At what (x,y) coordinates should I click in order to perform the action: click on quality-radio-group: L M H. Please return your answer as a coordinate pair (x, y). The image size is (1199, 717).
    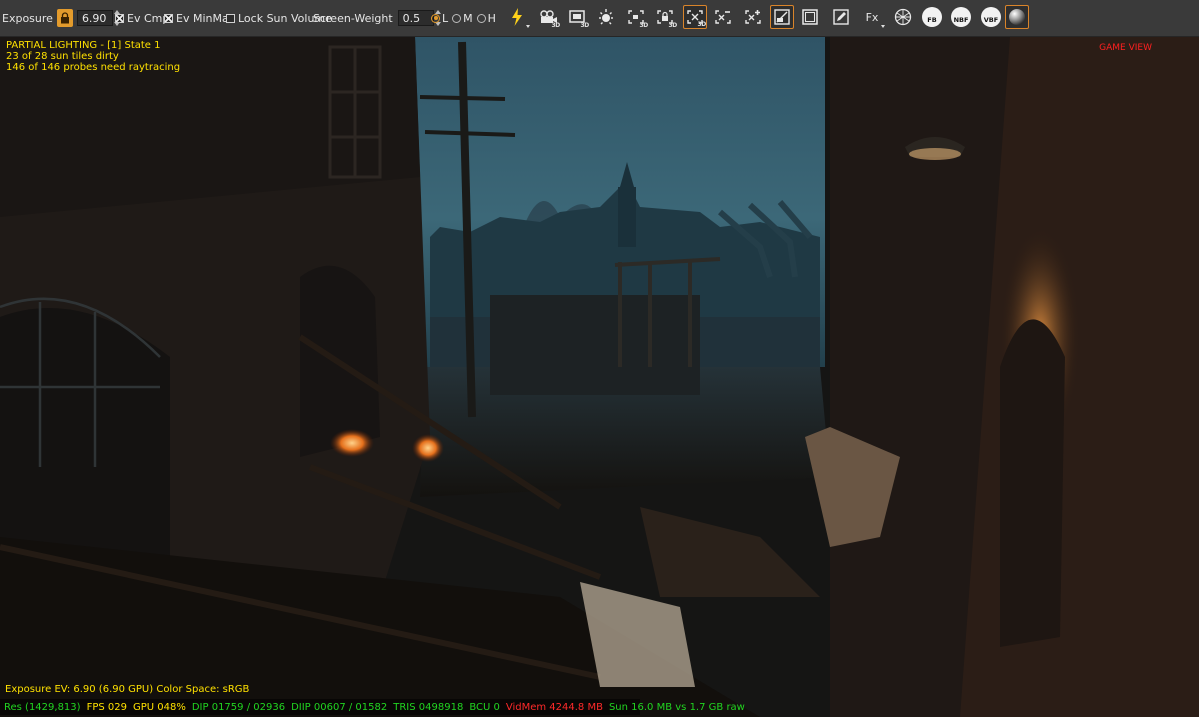
    Looking at the image, I should click on (463, 18).